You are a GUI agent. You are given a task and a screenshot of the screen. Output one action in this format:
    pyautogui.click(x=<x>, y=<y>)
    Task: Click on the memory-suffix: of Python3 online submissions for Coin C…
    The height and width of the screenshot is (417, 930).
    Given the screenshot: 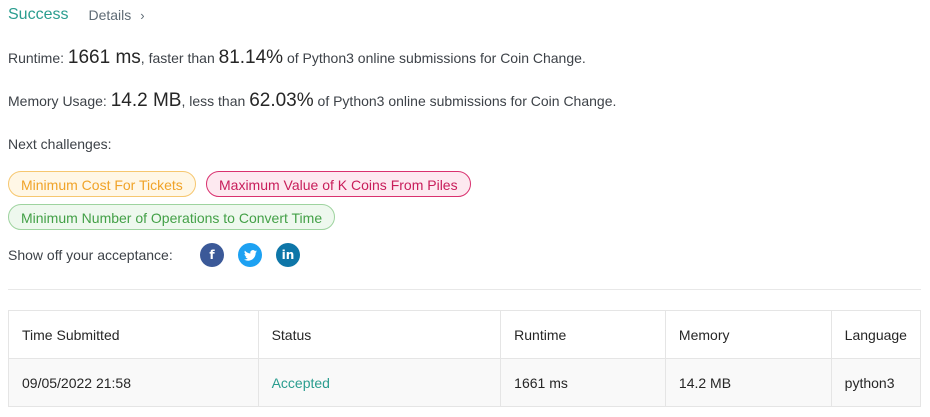 What is the action you would take?
    pyautogui.click(x=467, y=101)
    